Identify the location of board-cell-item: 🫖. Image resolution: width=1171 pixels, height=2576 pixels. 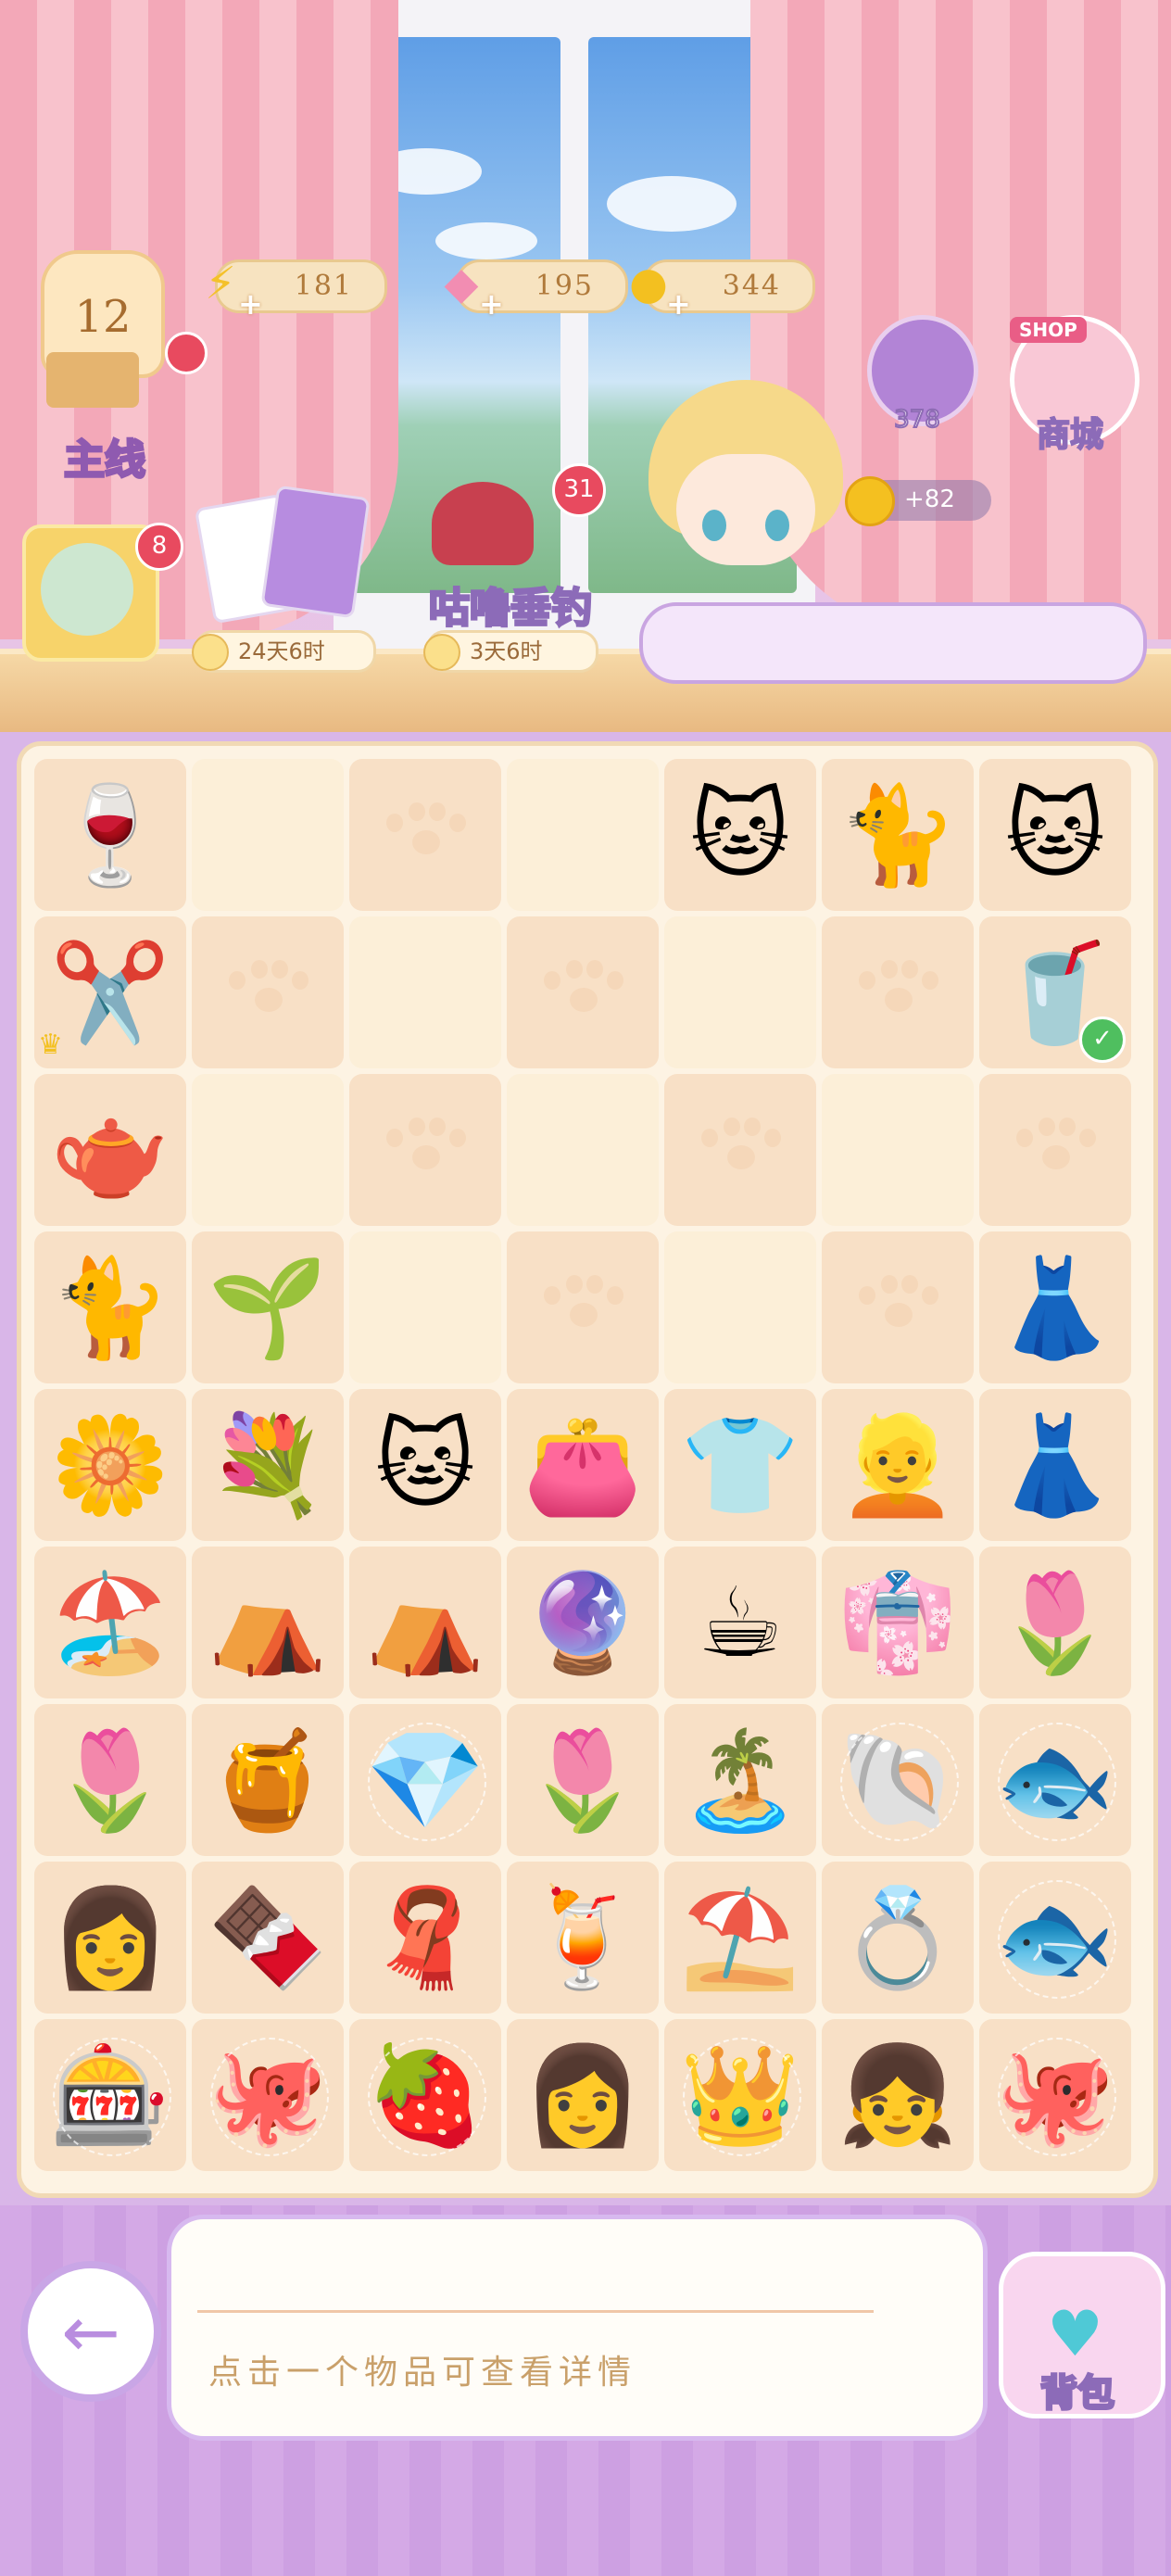
(110, 1150).